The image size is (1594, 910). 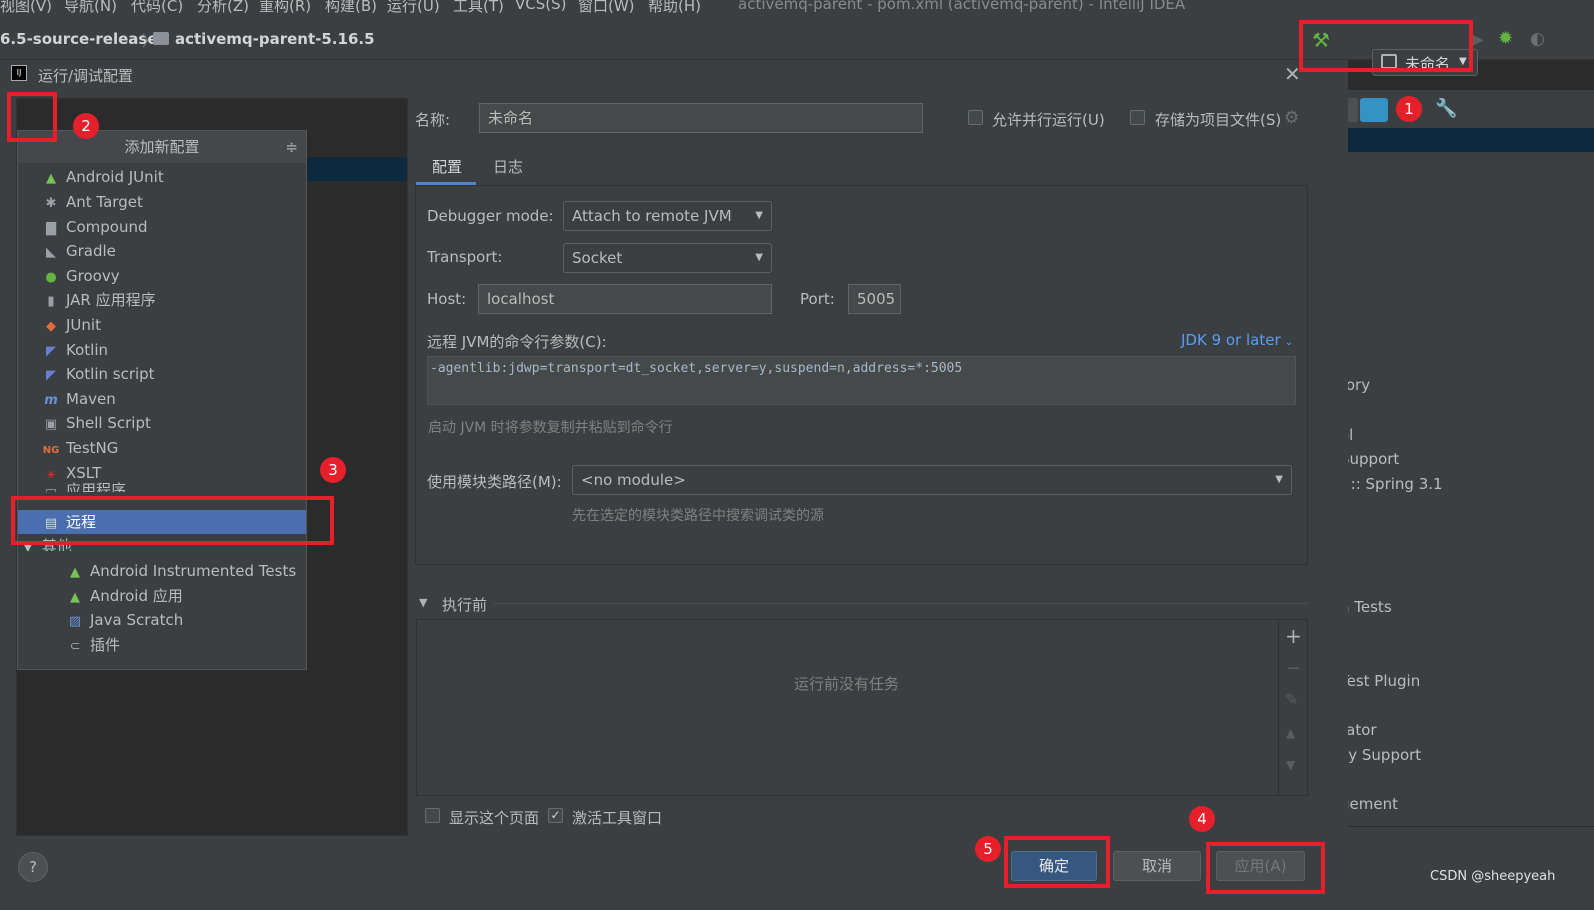 I want to click on menu-view: 视图(V), so click(x=26, y=8).